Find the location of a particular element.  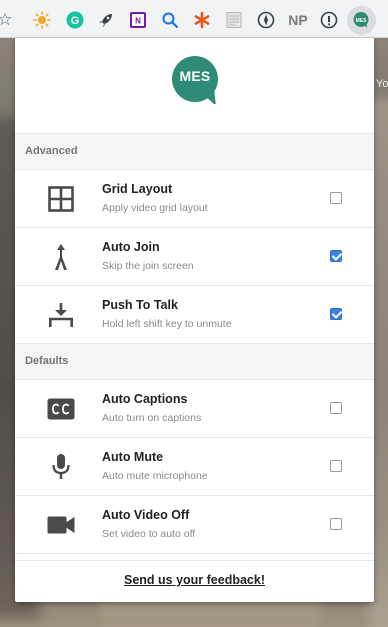

grid-icon is located at coordinates (61, 199).